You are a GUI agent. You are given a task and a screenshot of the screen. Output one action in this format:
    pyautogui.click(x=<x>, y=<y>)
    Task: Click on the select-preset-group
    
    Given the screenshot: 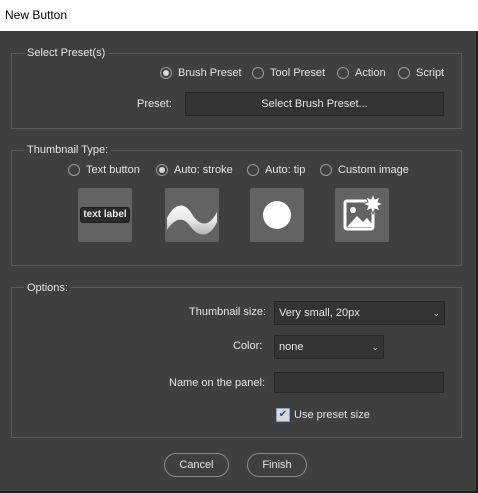 What is the action you would take?
    pyautogui.click(x=236, y=91)
    